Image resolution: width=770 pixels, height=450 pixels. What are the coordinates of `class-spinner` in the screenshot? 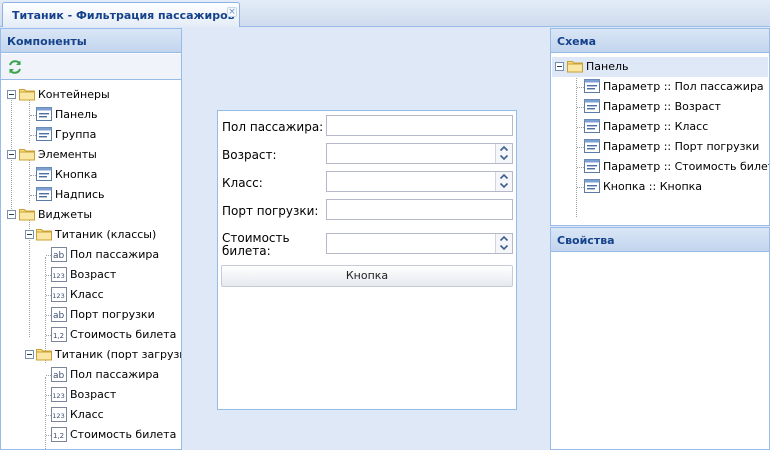 It's located at (503, 181).